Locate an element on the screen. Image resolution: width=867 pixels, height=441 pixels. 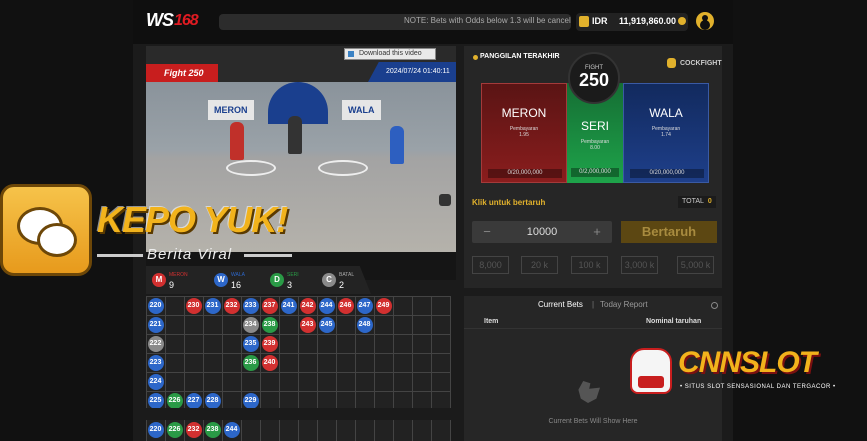
fight-number-badge: FIGHT 250 is located at coordinates (594, 78).